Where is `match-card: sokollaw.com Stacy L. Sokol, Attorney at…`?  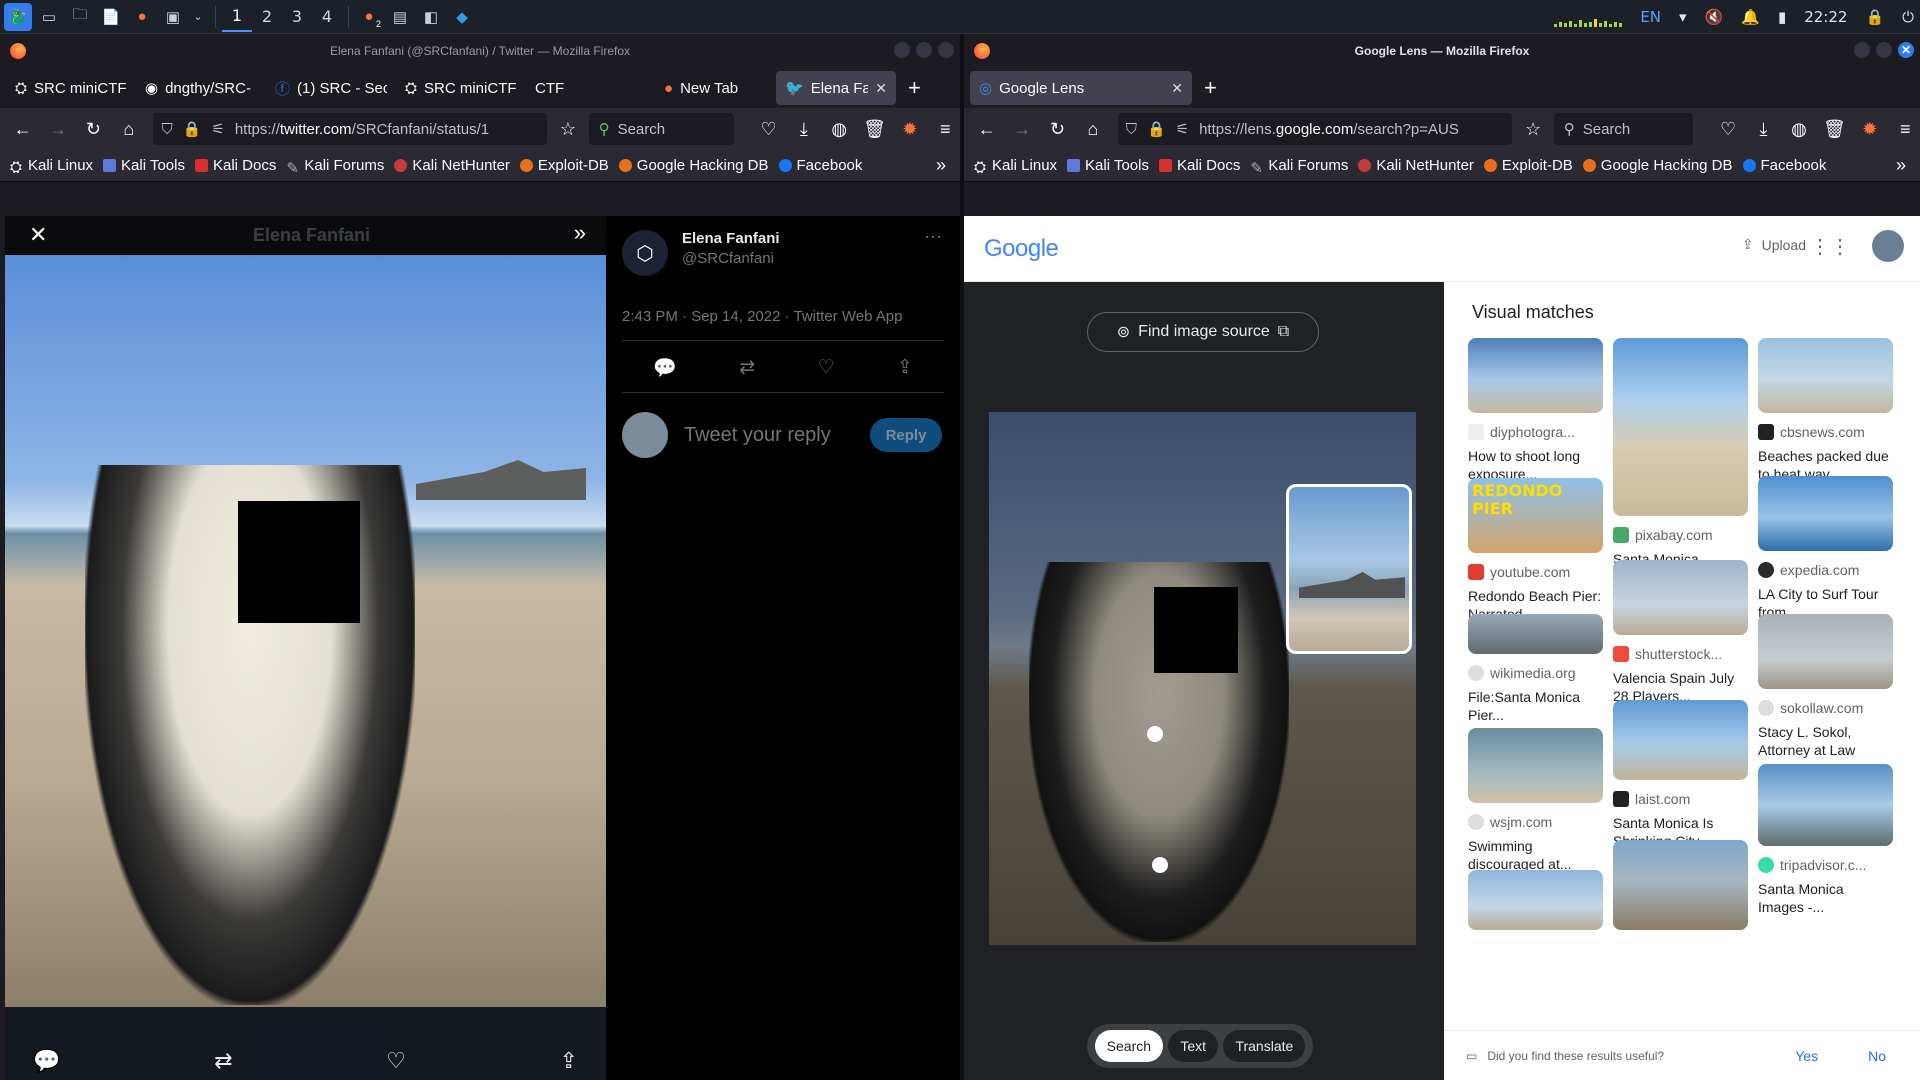
match-card: sokollaw.com Stacy L. Sokol, Attorney at… is located at coordinates (1825, 686).